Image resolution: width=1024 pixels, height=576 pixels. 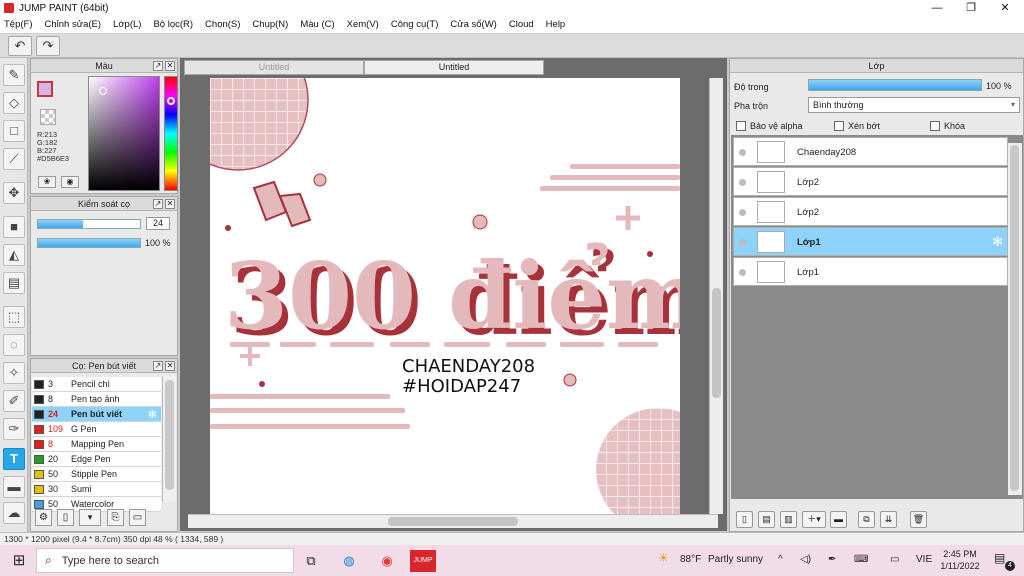 What do you see at coordinates (14, 283) in the screenshot?
I see `gradient-tool: ▤` at bounding box center [14, 283].